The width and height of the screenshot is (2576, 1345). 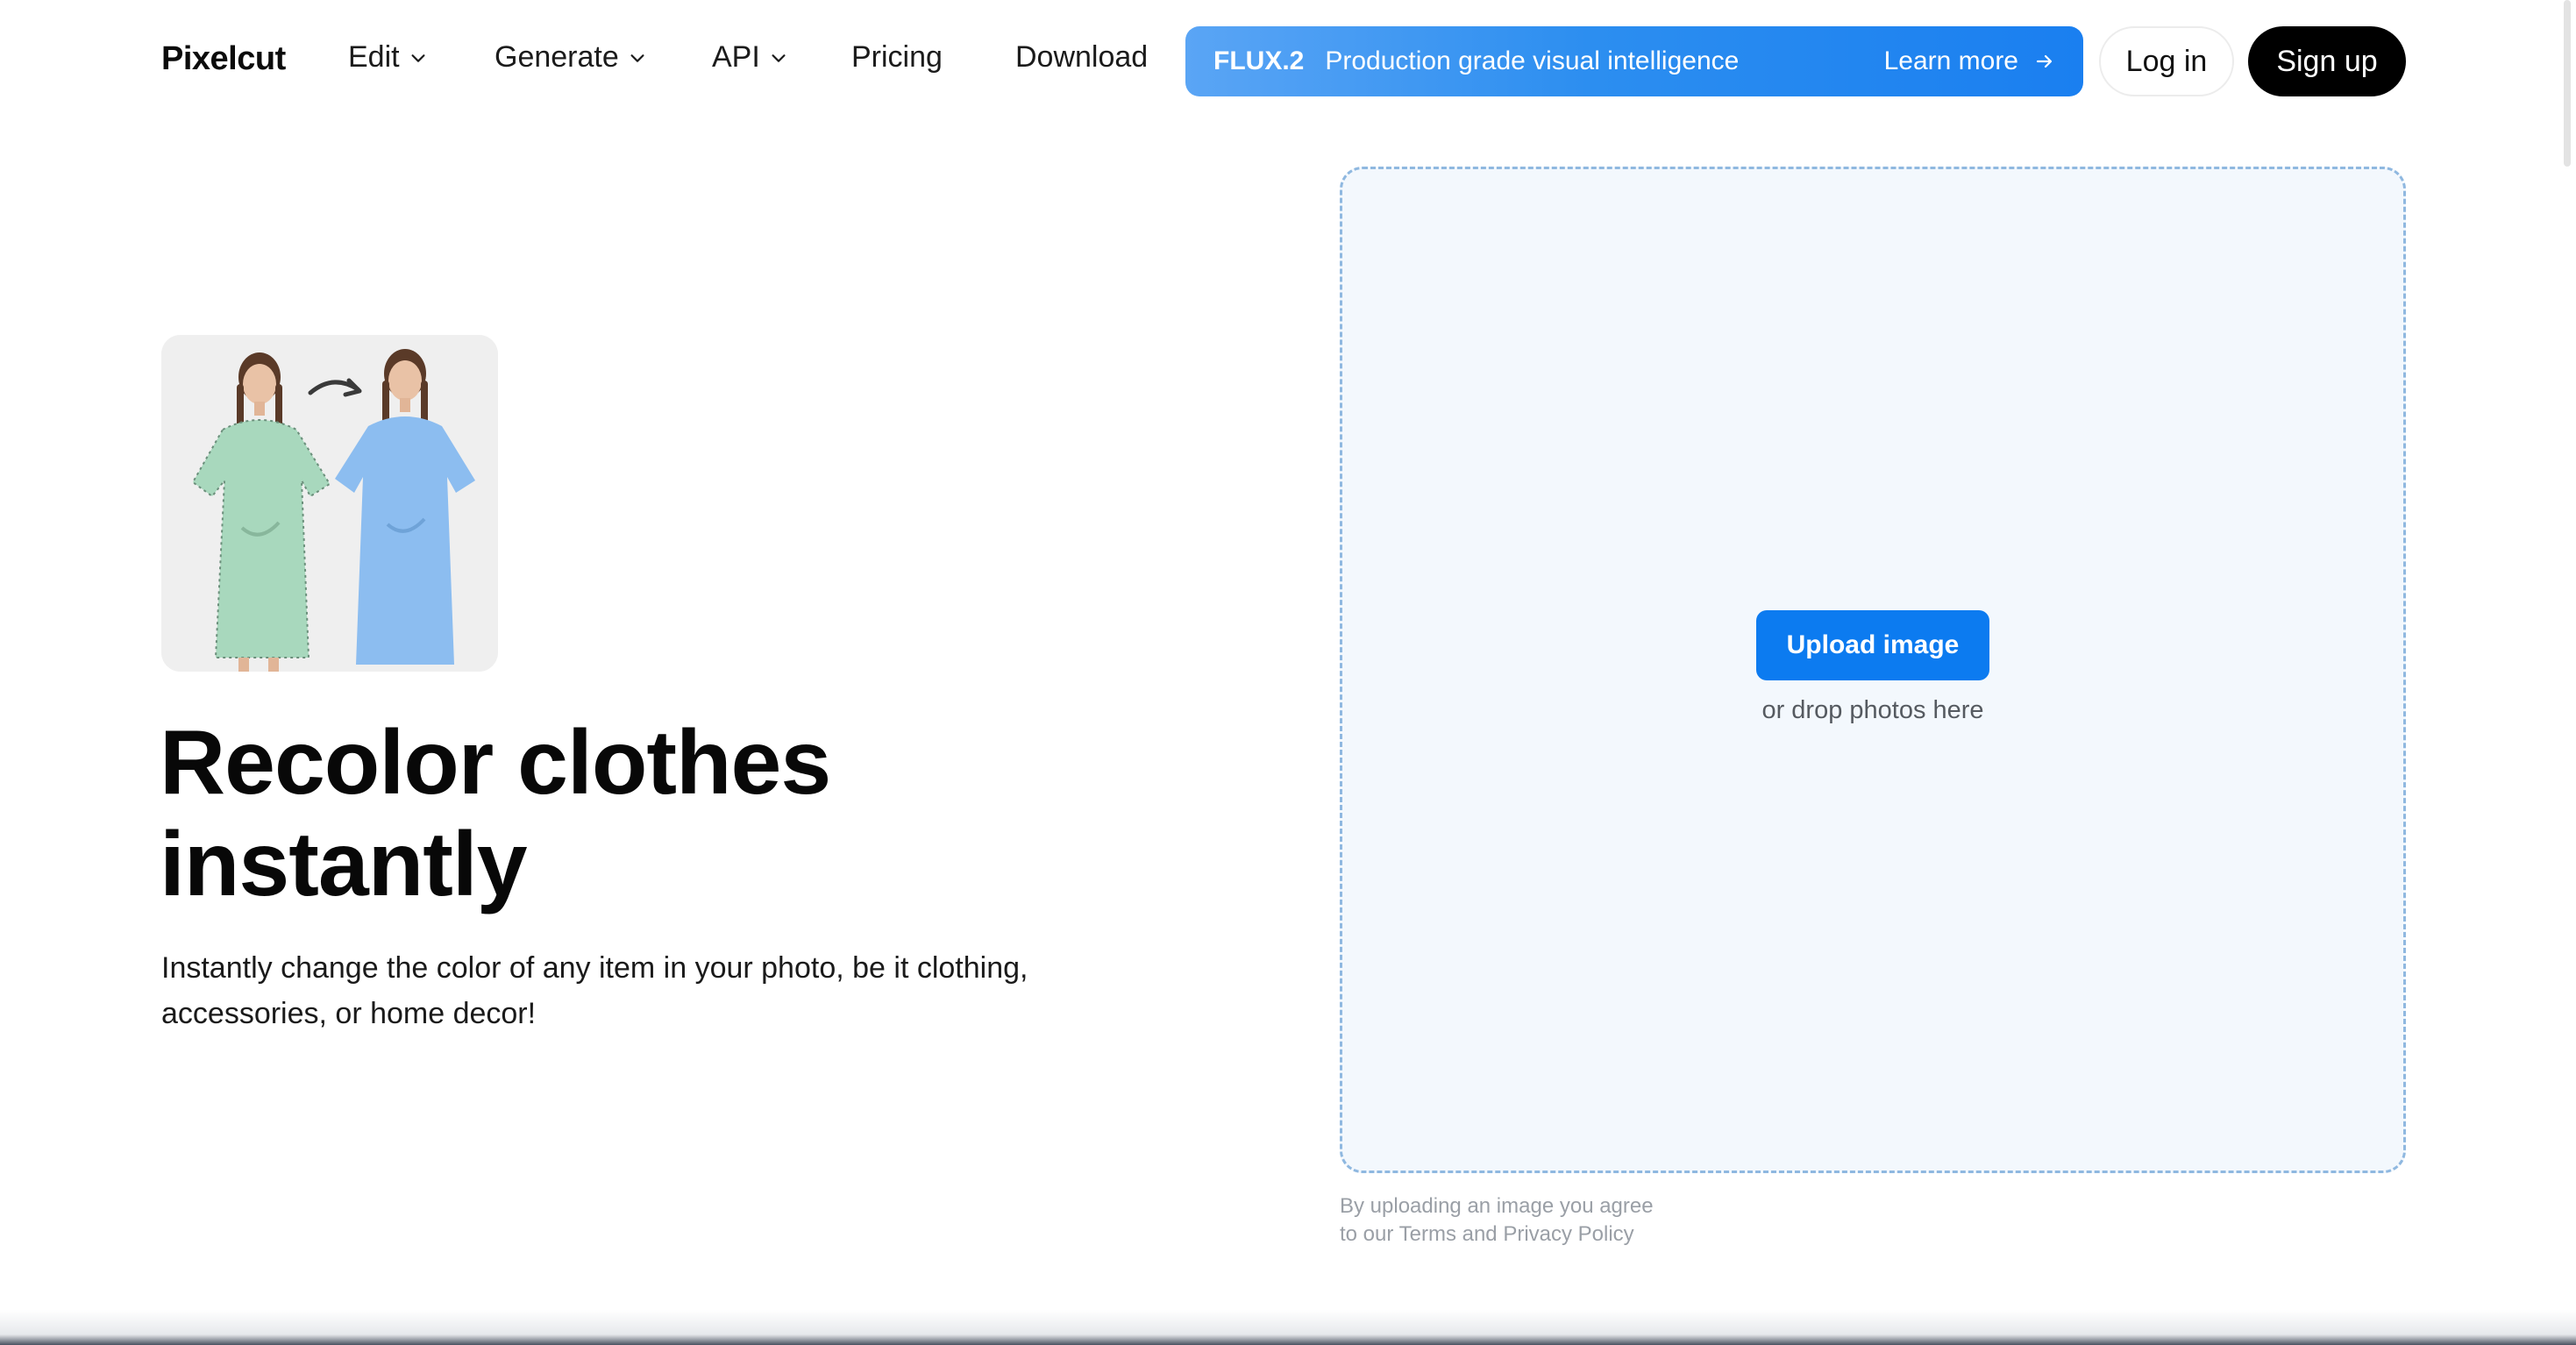 What do you see at coordinates (2166, 61) in the screenshot?
I see `login-button: Log in` at bounding box center [2166, 61].